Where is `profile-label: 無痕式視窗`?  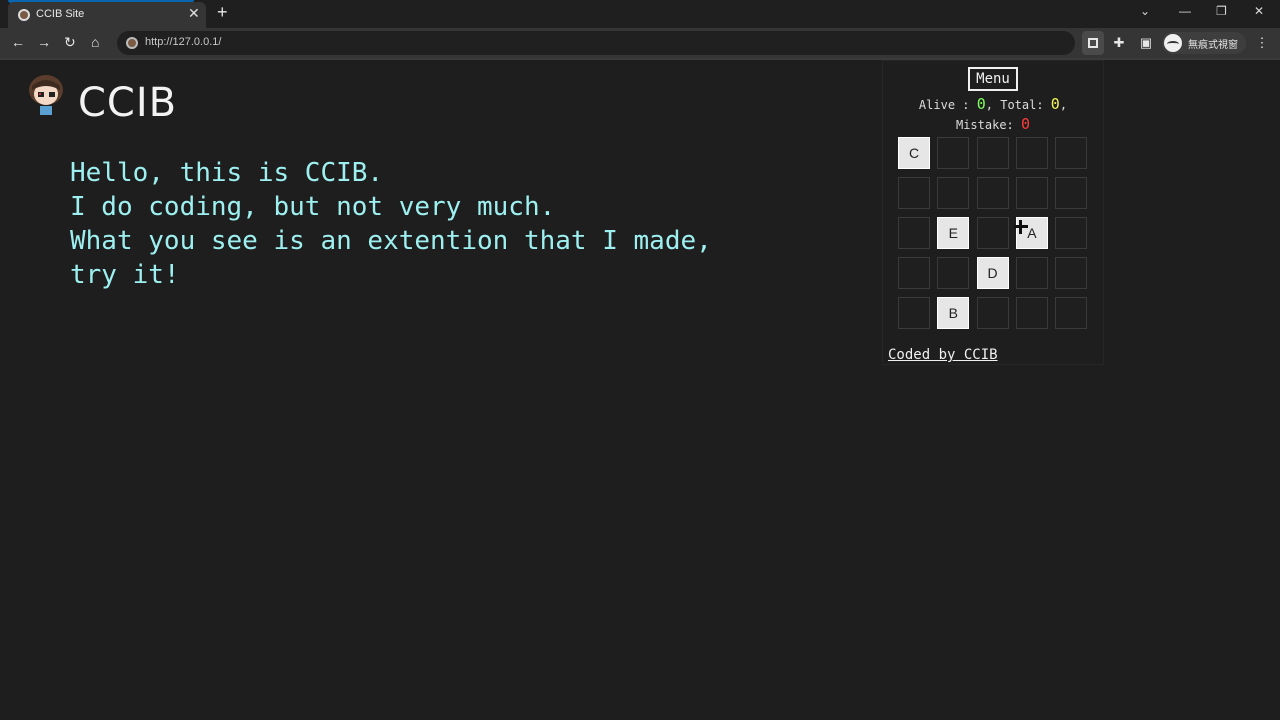
profile-label: 無痕式視窗 is located at coordinates (1213, 45).